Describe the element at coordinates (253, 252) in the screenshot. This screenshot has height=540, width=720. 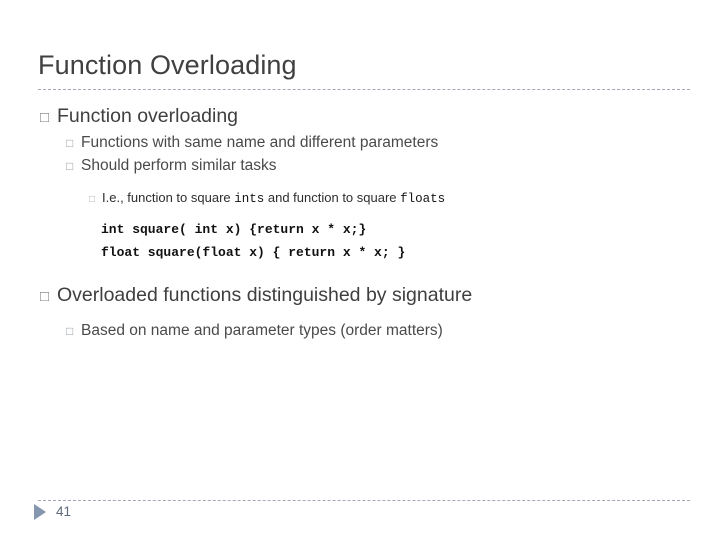
I see `code-line-float-square: float square(float x) { return x * x; }` at that location.